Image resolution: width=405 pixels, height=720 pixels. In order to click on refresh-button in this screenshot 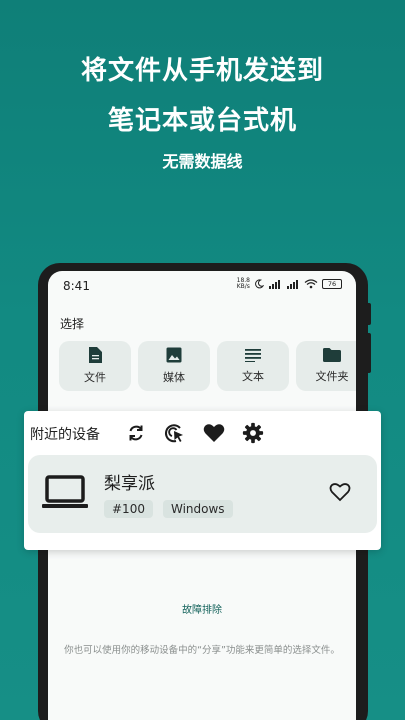, I will do `click(136, 433)`.